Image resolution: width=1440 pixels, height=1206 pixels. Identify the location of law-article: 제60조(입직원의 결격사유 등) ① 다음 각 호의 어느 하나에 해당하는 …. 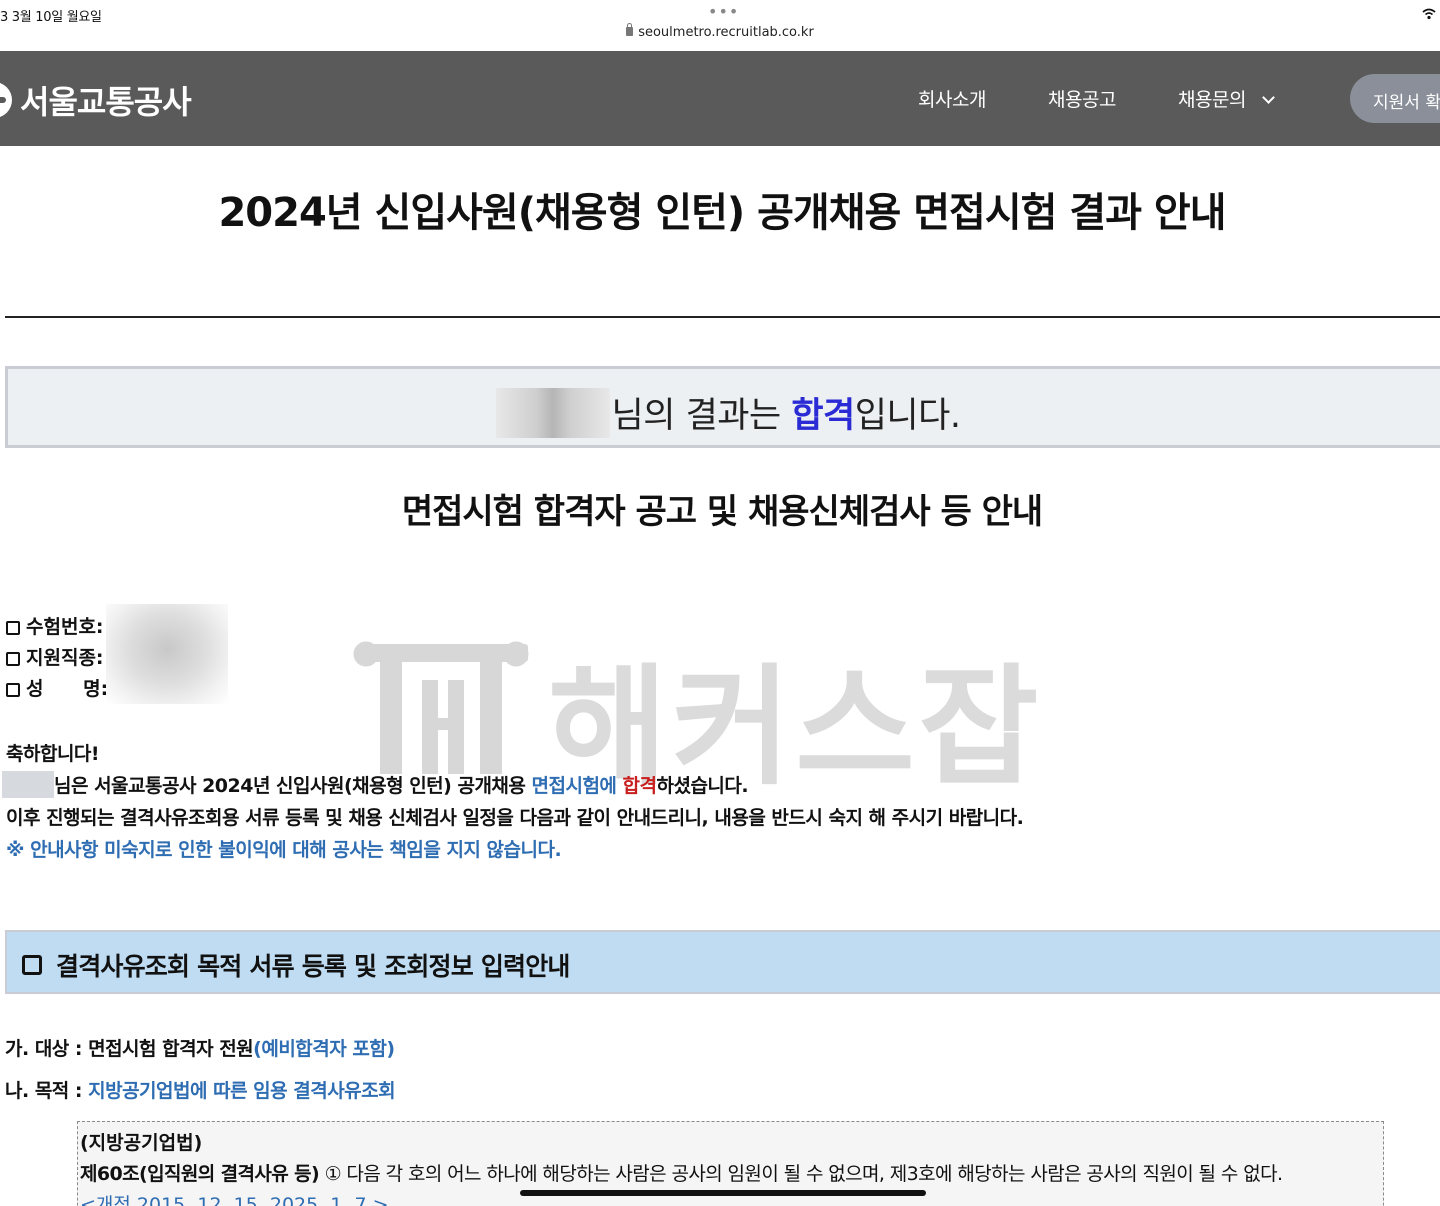
(681, 1172).